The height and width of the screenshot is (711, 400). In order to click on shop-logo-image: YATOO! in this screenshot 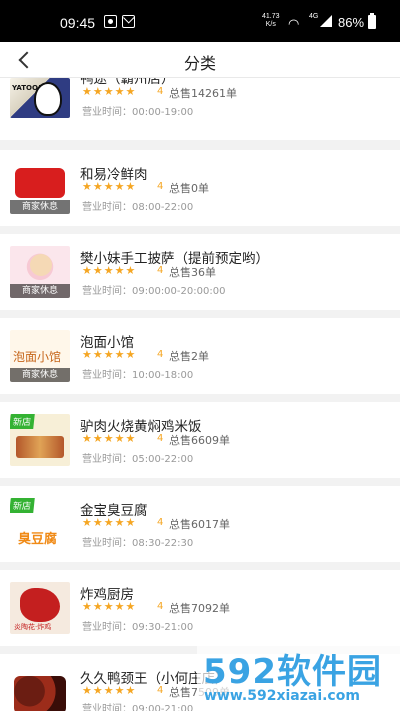, I will do `click(40, 98)`.